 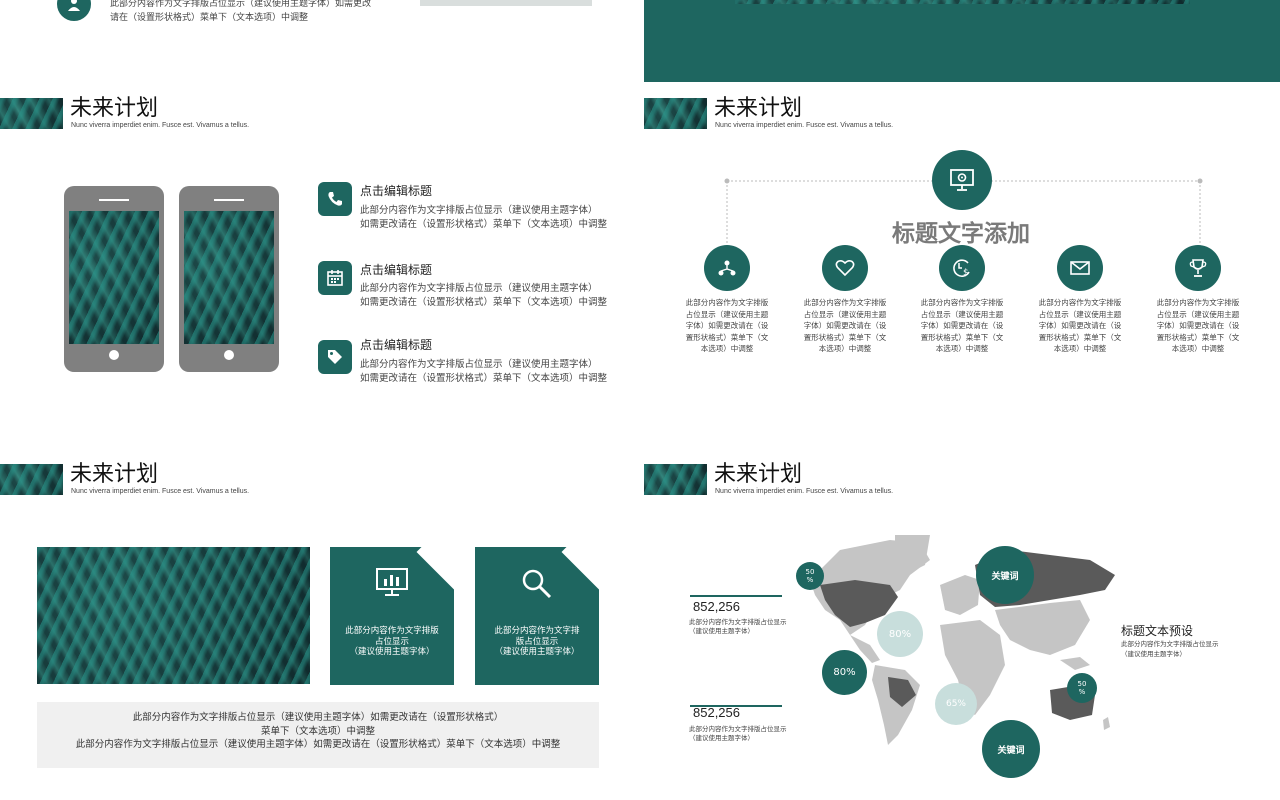 What do you see at coordinates (961, 234) in the screenshot?
I see `tree-heading: 标题文字添加` at bounding box center [961, 234].